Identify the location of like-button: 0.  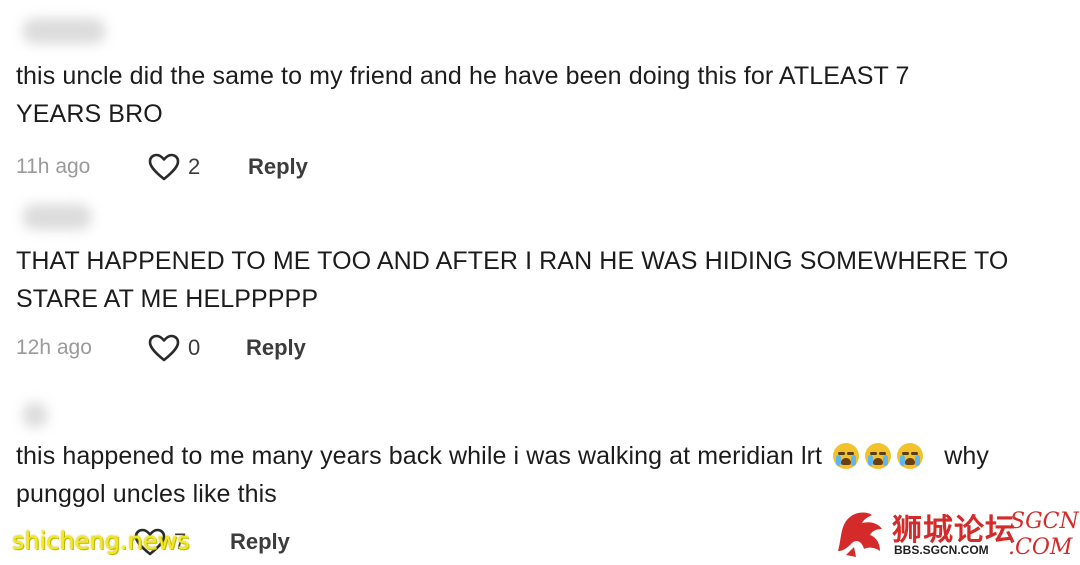
(197, 348).